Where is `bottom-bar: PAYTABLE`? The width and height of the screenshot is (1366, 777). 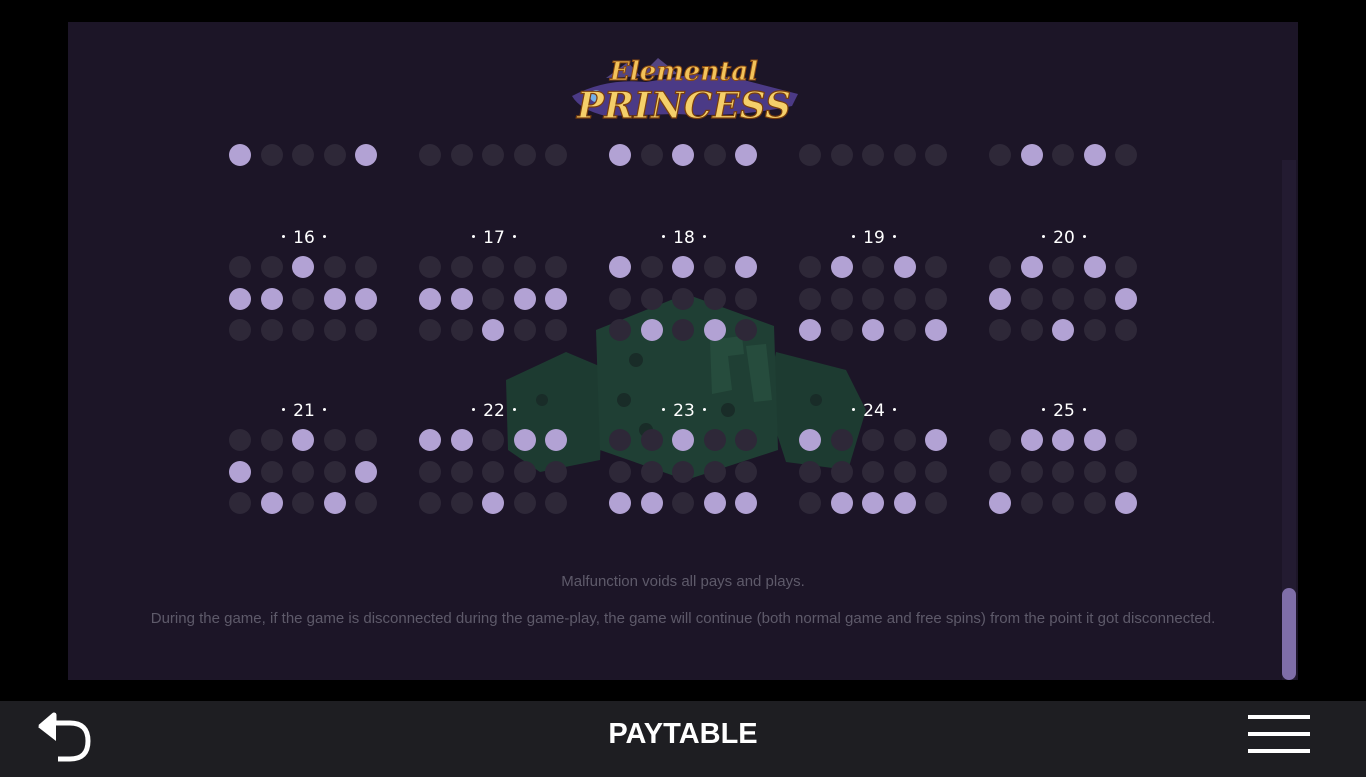 bottom-bar: PAYTABLE is located at coordinates (683, 739).